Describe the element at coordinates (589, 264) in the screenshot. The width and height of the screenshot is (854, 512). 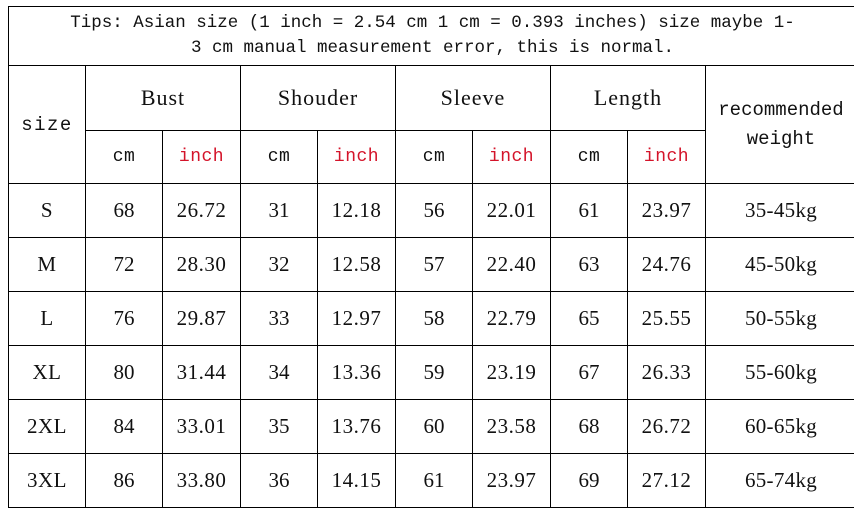
I see `cell-length-cm: 63` at that location.